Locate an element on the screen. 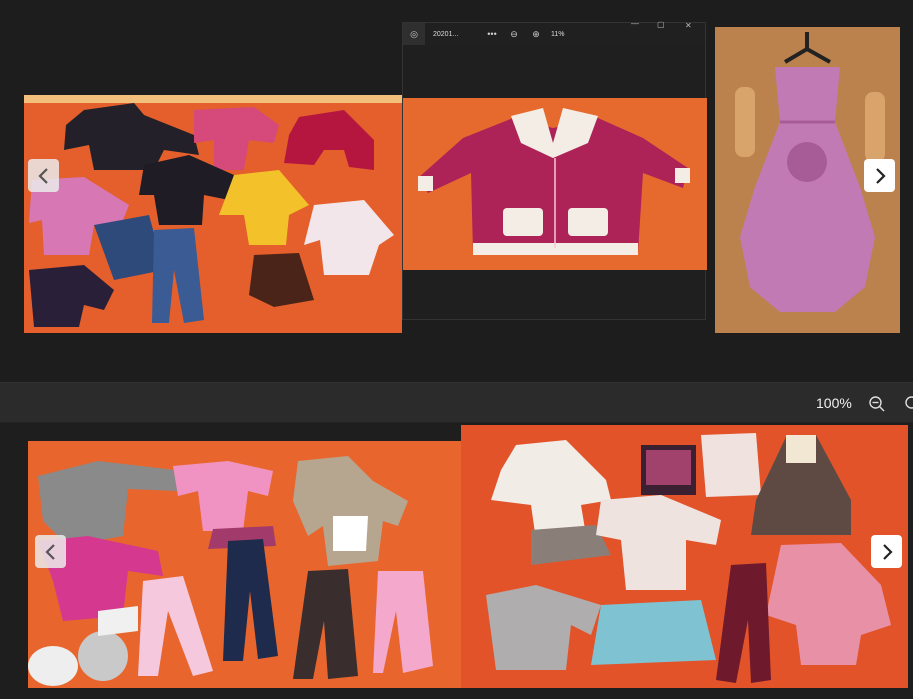  image-viewer-window: ◎ 20201... ••• ⊖ ⊕ 11% — ▢ ✕ is located at coordinates (554, 169).